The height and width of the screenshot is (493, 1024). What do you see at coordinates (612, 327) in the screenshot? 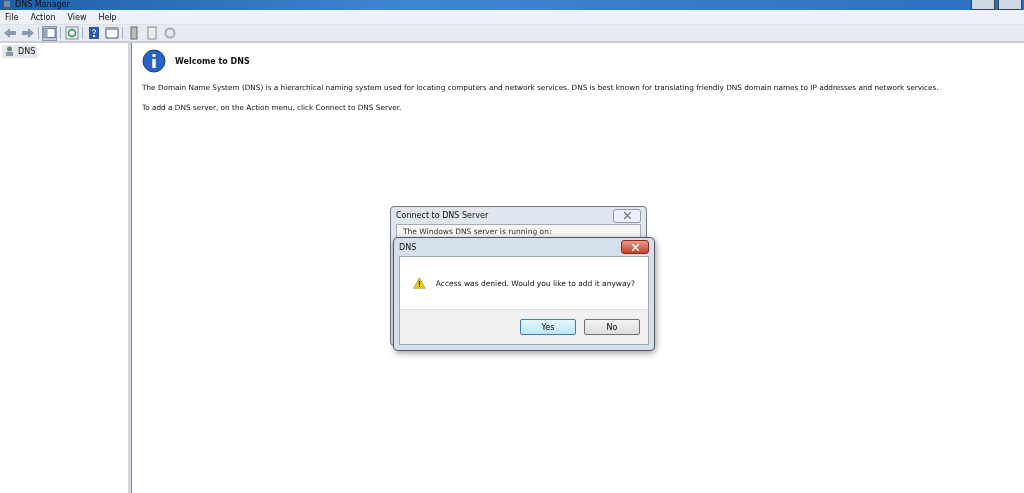
I see `dialog-button: No` at bounding box center [612, 327].